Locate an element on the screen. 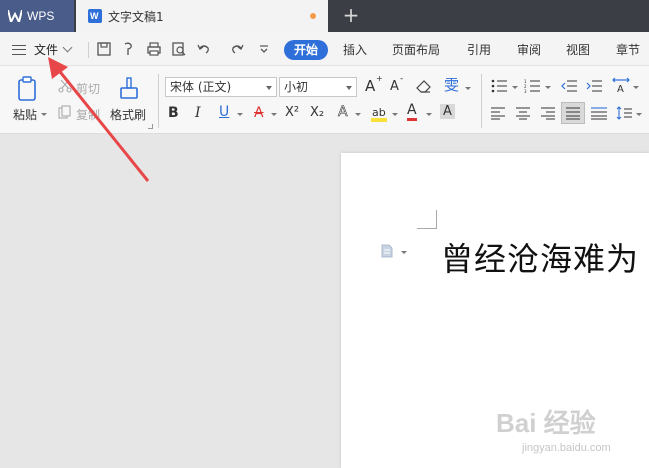 This screenshot has width=649, height=468. increase-indent-icon is located at coordinates (594, 86).